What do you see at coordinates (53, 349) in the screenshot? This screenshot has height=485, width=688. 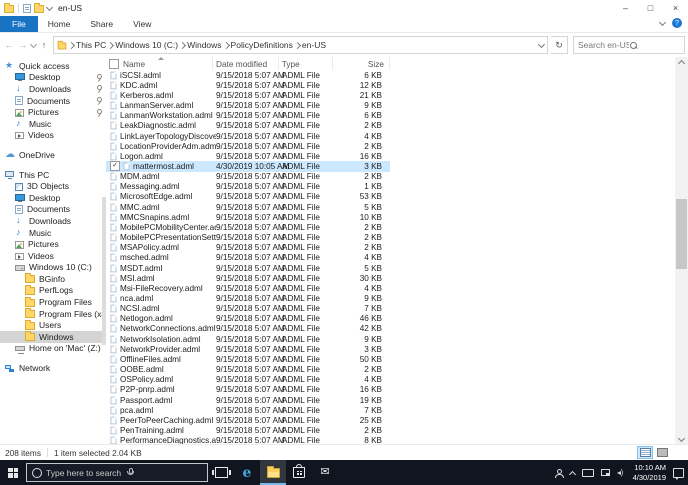 I see `sidebar-item: Home on 'Mac' (Z:)` at bounding box center [53, 349].